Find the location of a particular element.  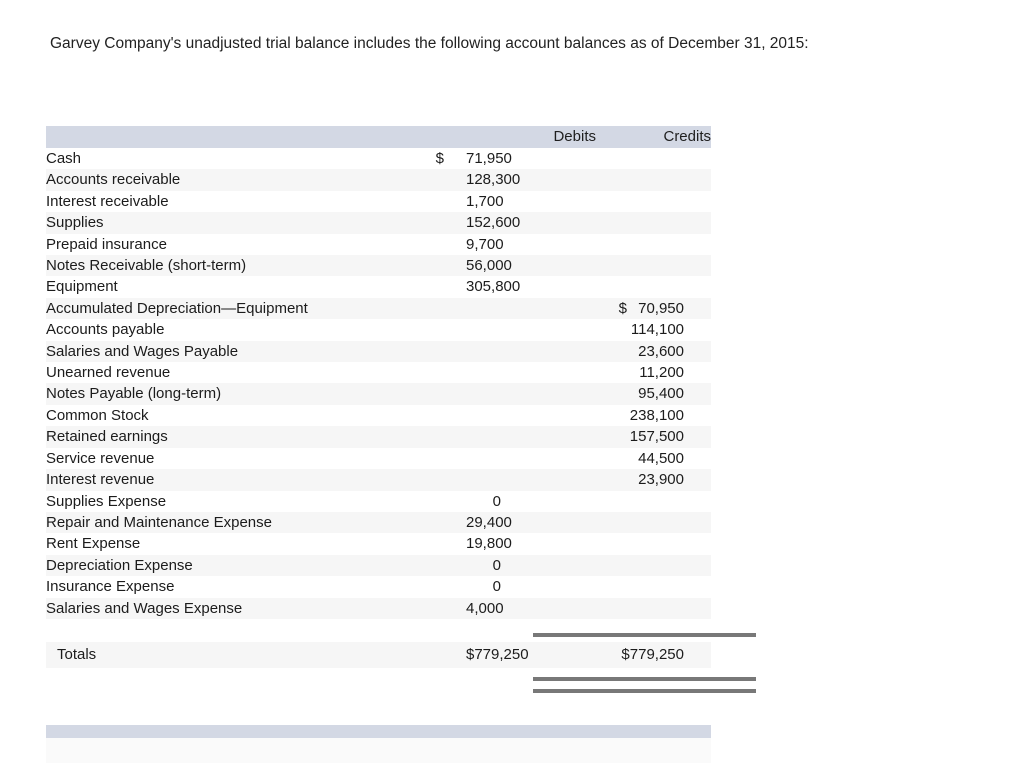

table-header: Debits Credits is located at coordinates (378, 137).